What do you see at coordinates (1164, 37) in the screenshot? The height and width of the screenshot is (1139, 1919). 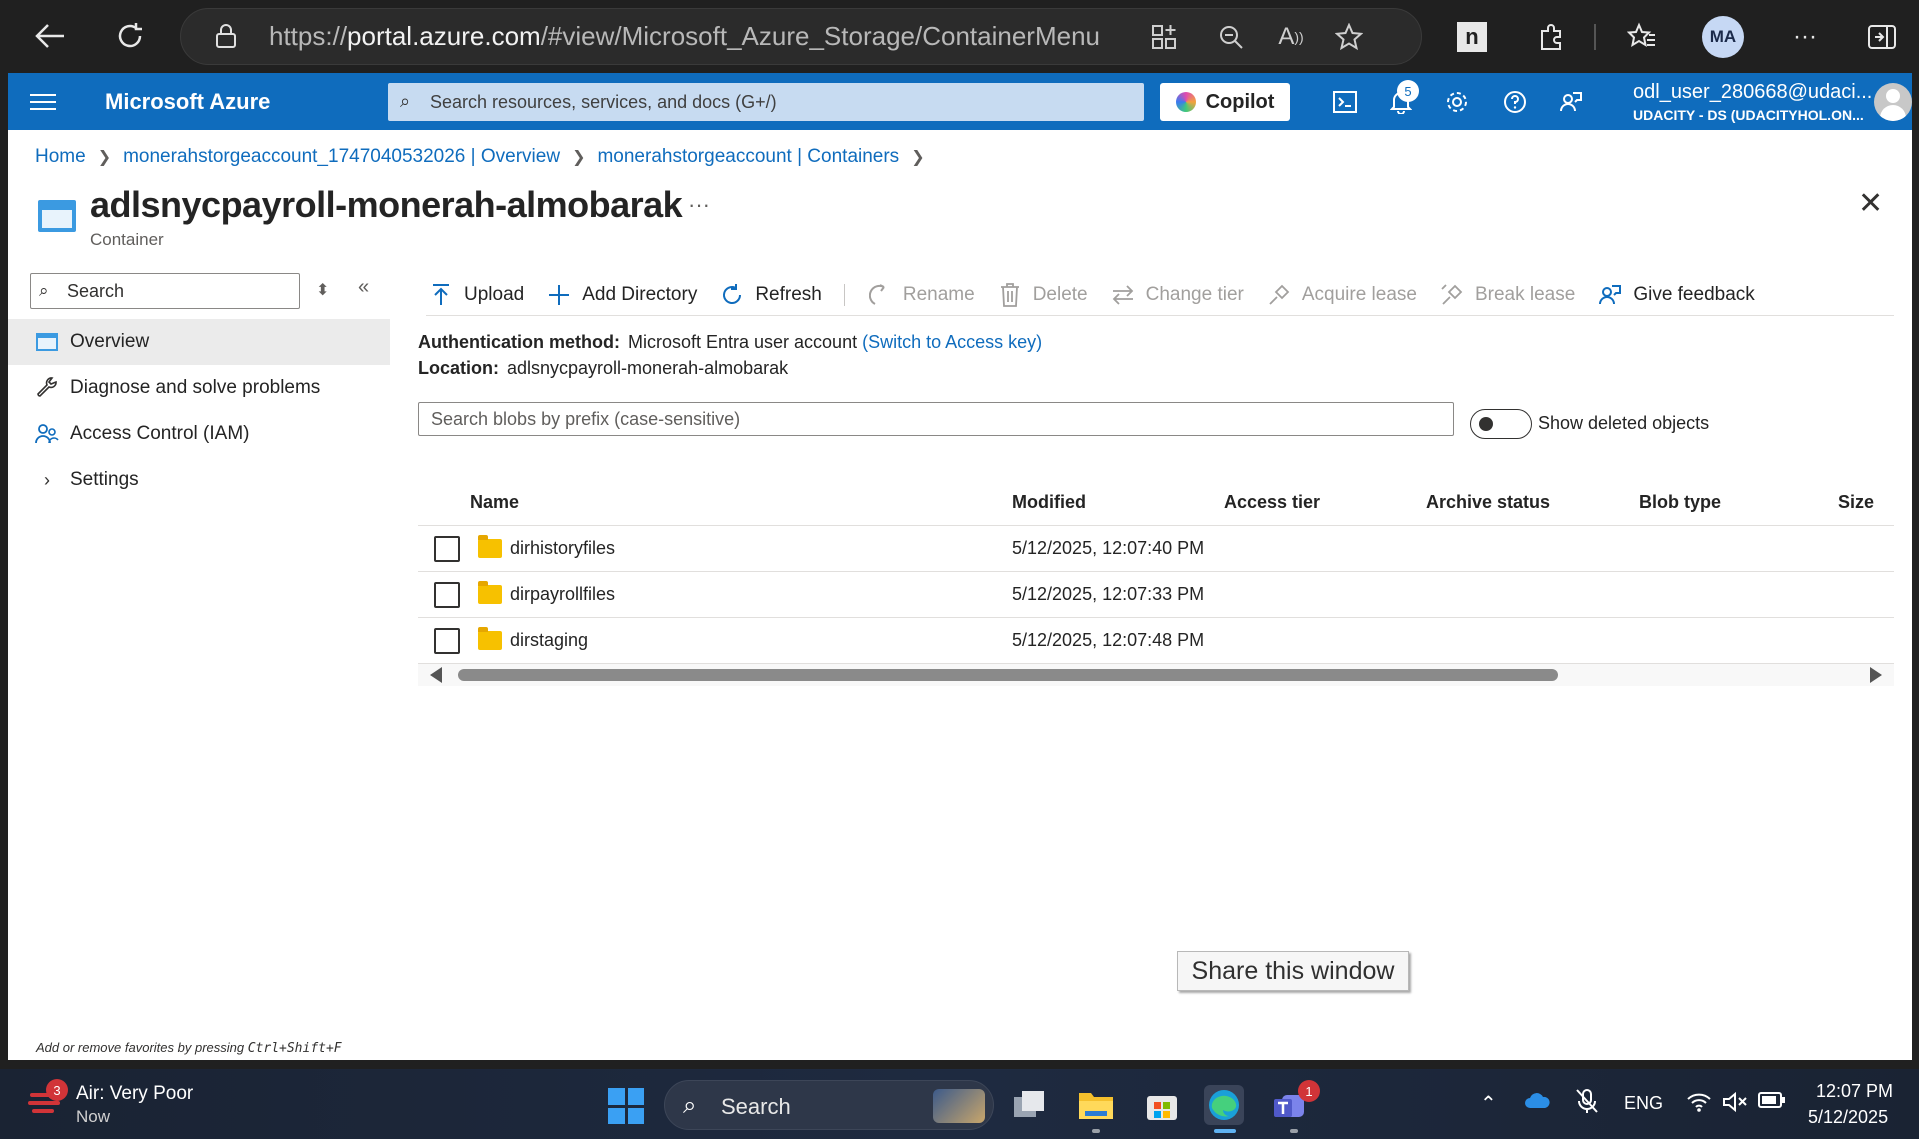 I see `apps-icon` at bounding box center [1164, 37].